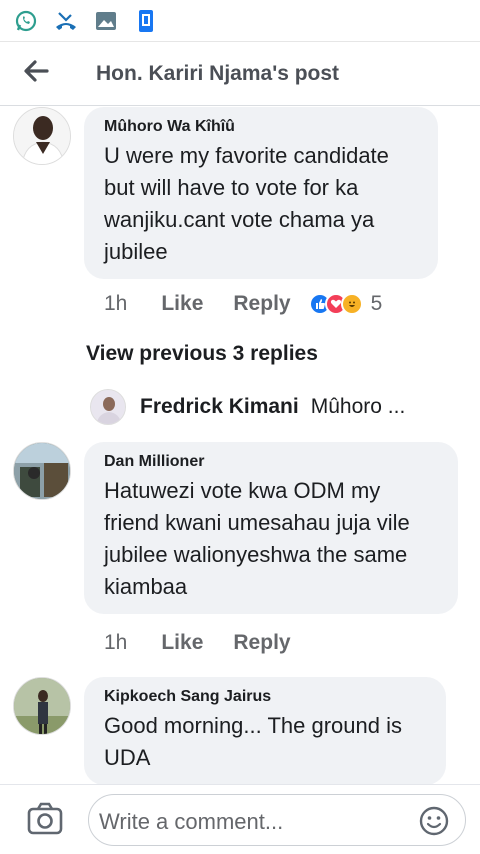  I want to click on back-button, so click(36, 74).